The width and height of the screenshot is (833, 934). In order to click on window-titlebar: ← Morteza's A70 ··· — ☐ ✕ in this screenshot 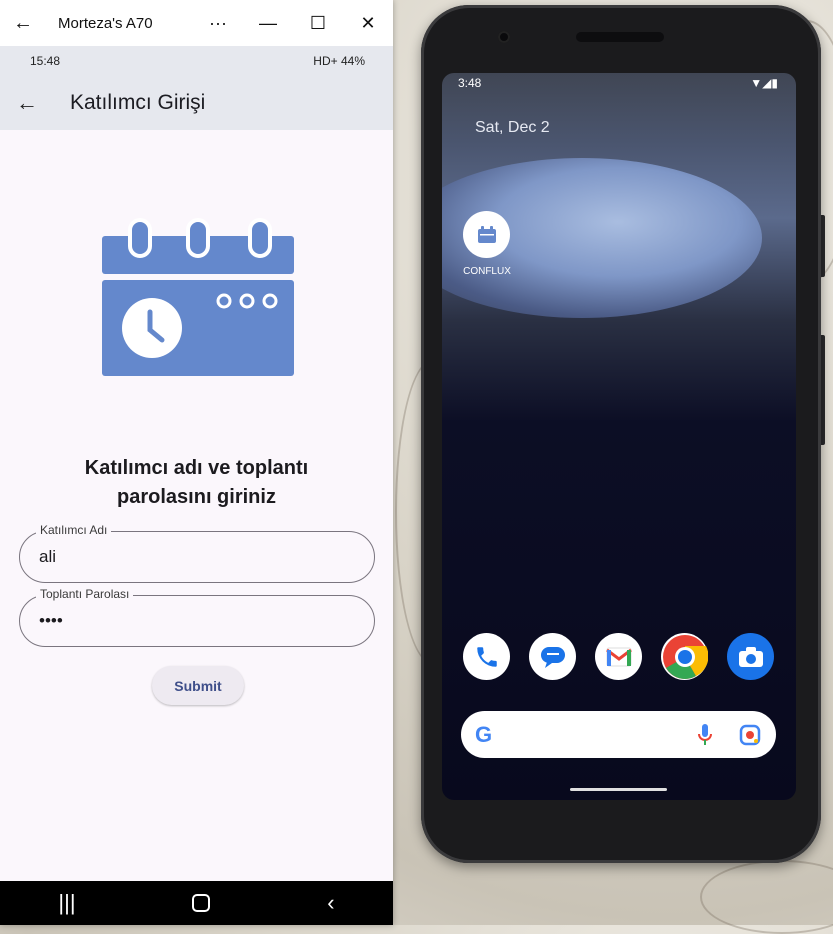, I will do `click(196, 23)`.